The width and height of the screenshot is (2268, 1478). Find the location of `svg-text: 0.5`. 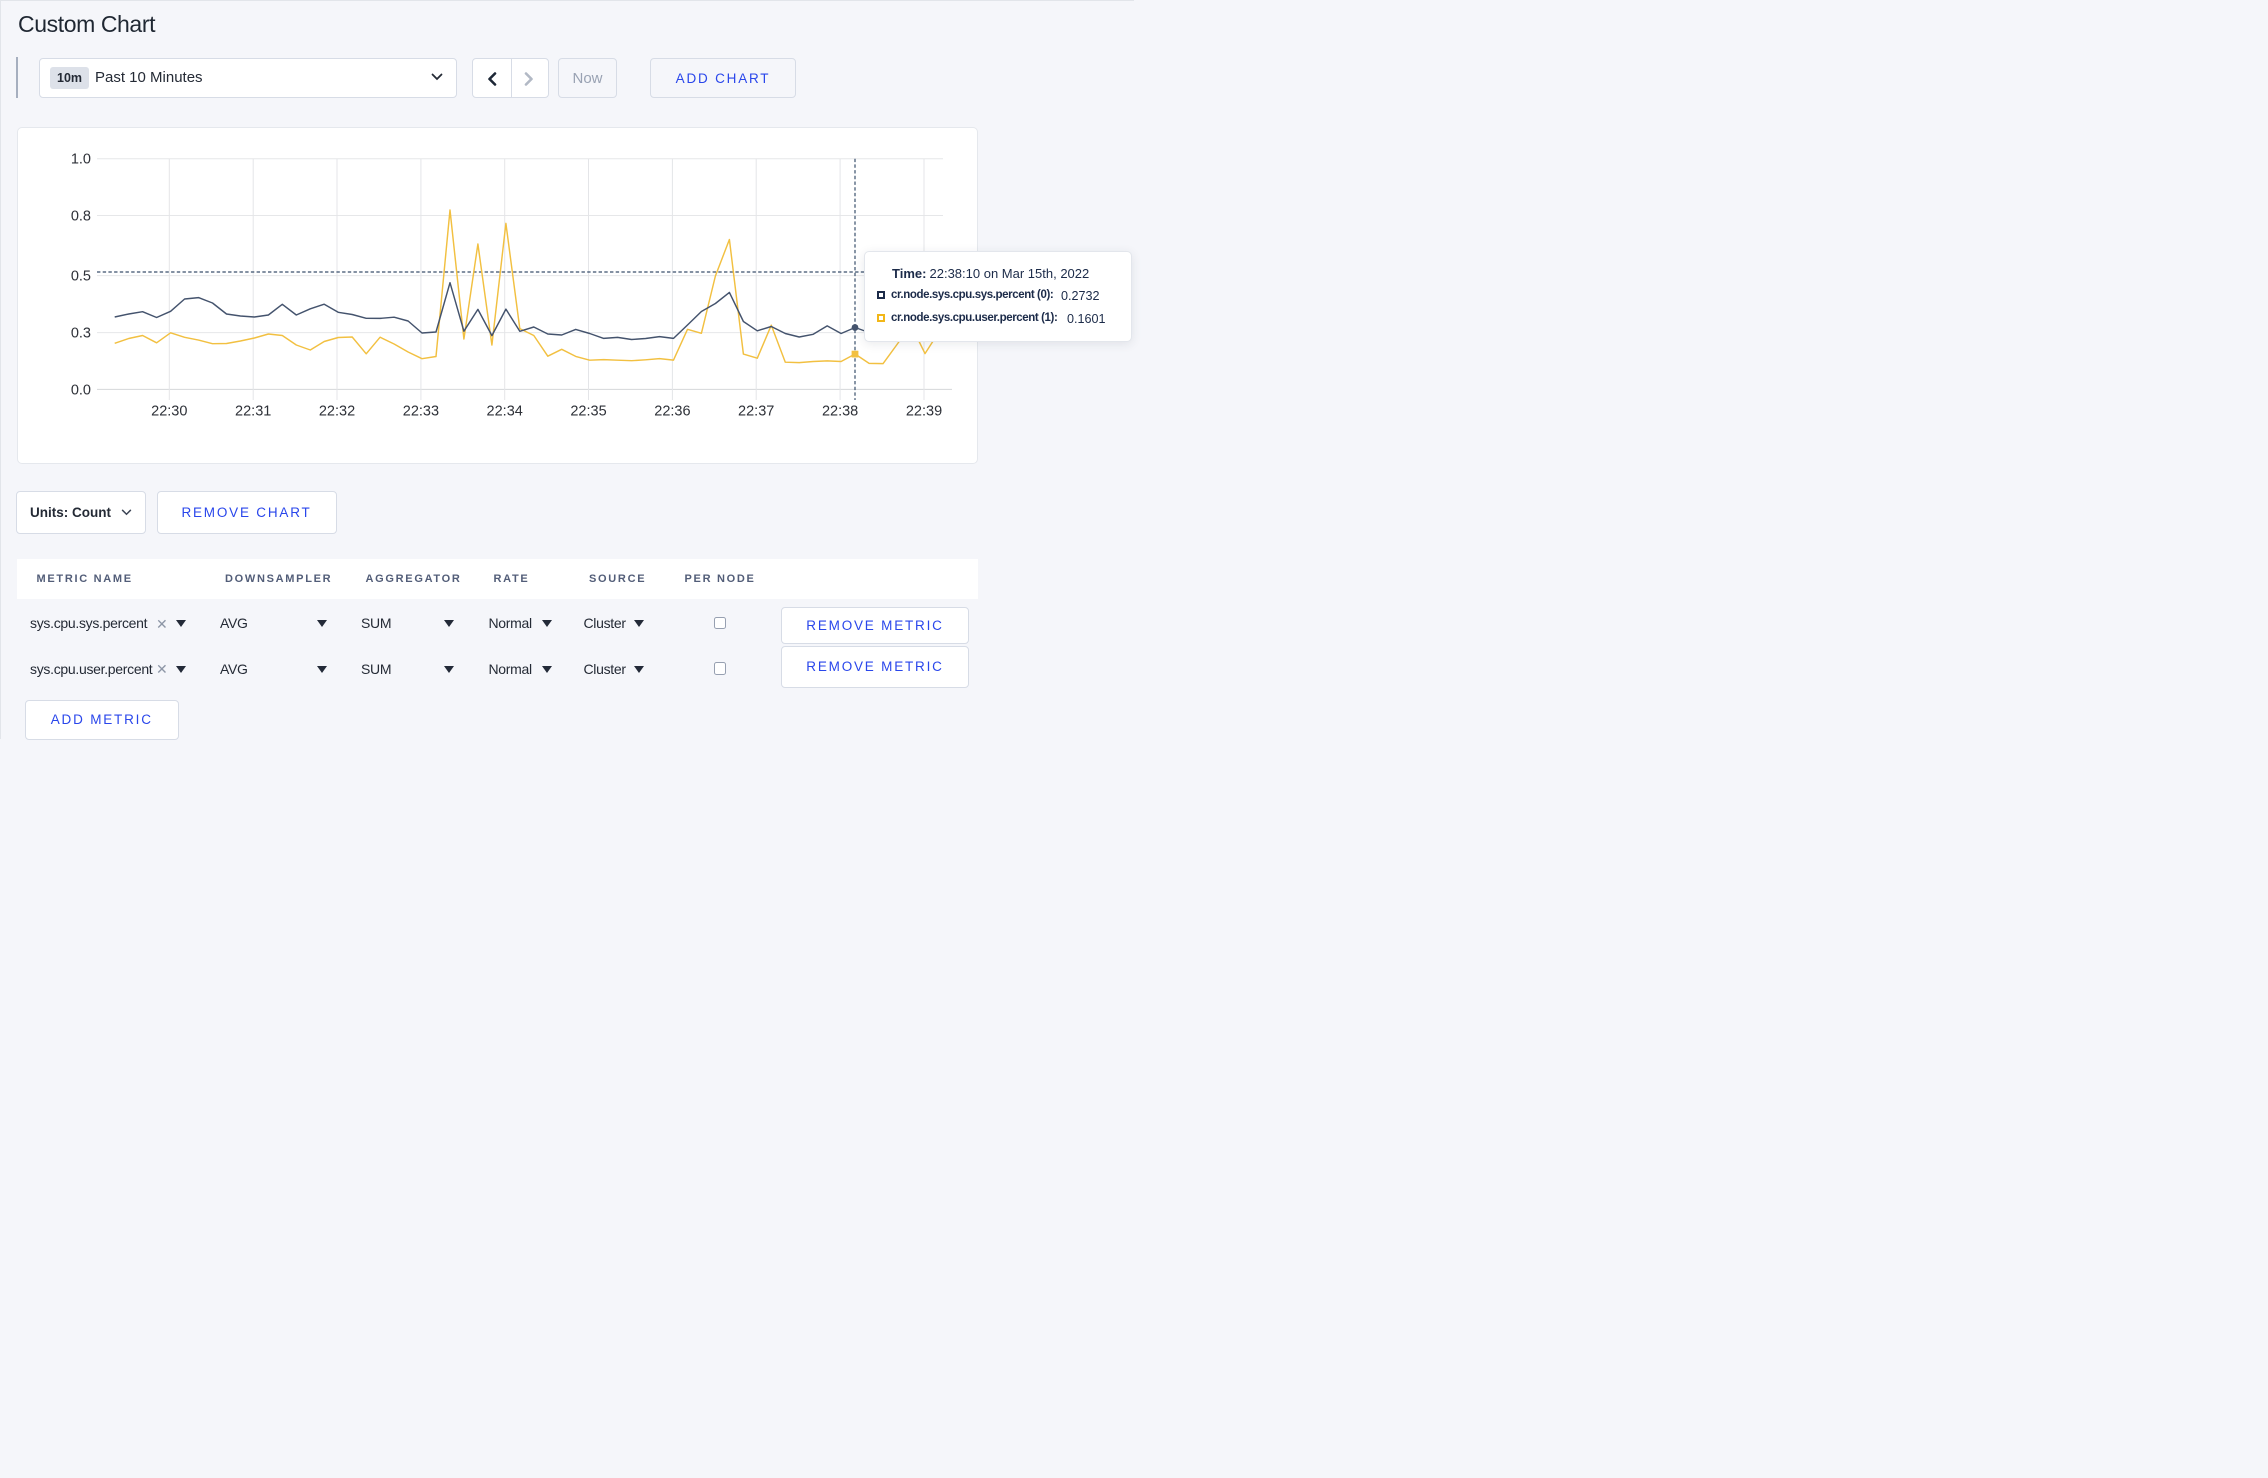

svg-text: 0.5 is located at coordinates (81, 277).